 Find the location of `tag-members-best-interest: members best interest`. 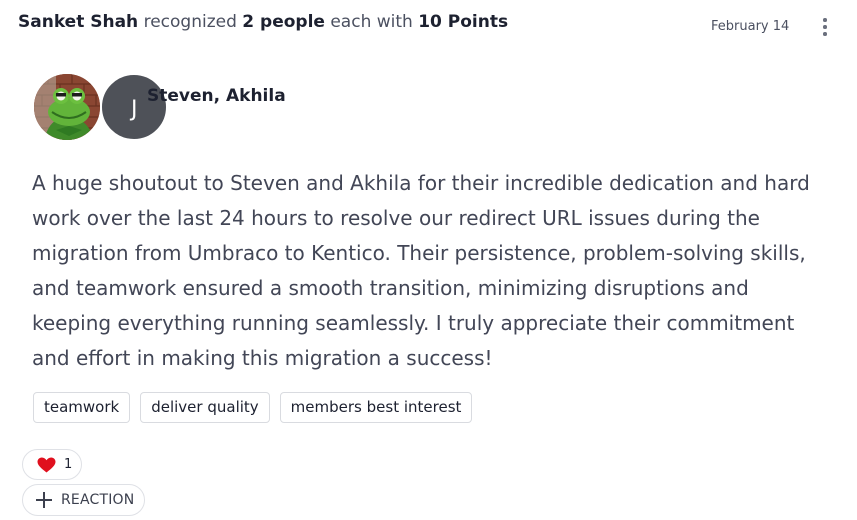

tag-members-best-interest: members best interest is located at coordinates (376, 407).